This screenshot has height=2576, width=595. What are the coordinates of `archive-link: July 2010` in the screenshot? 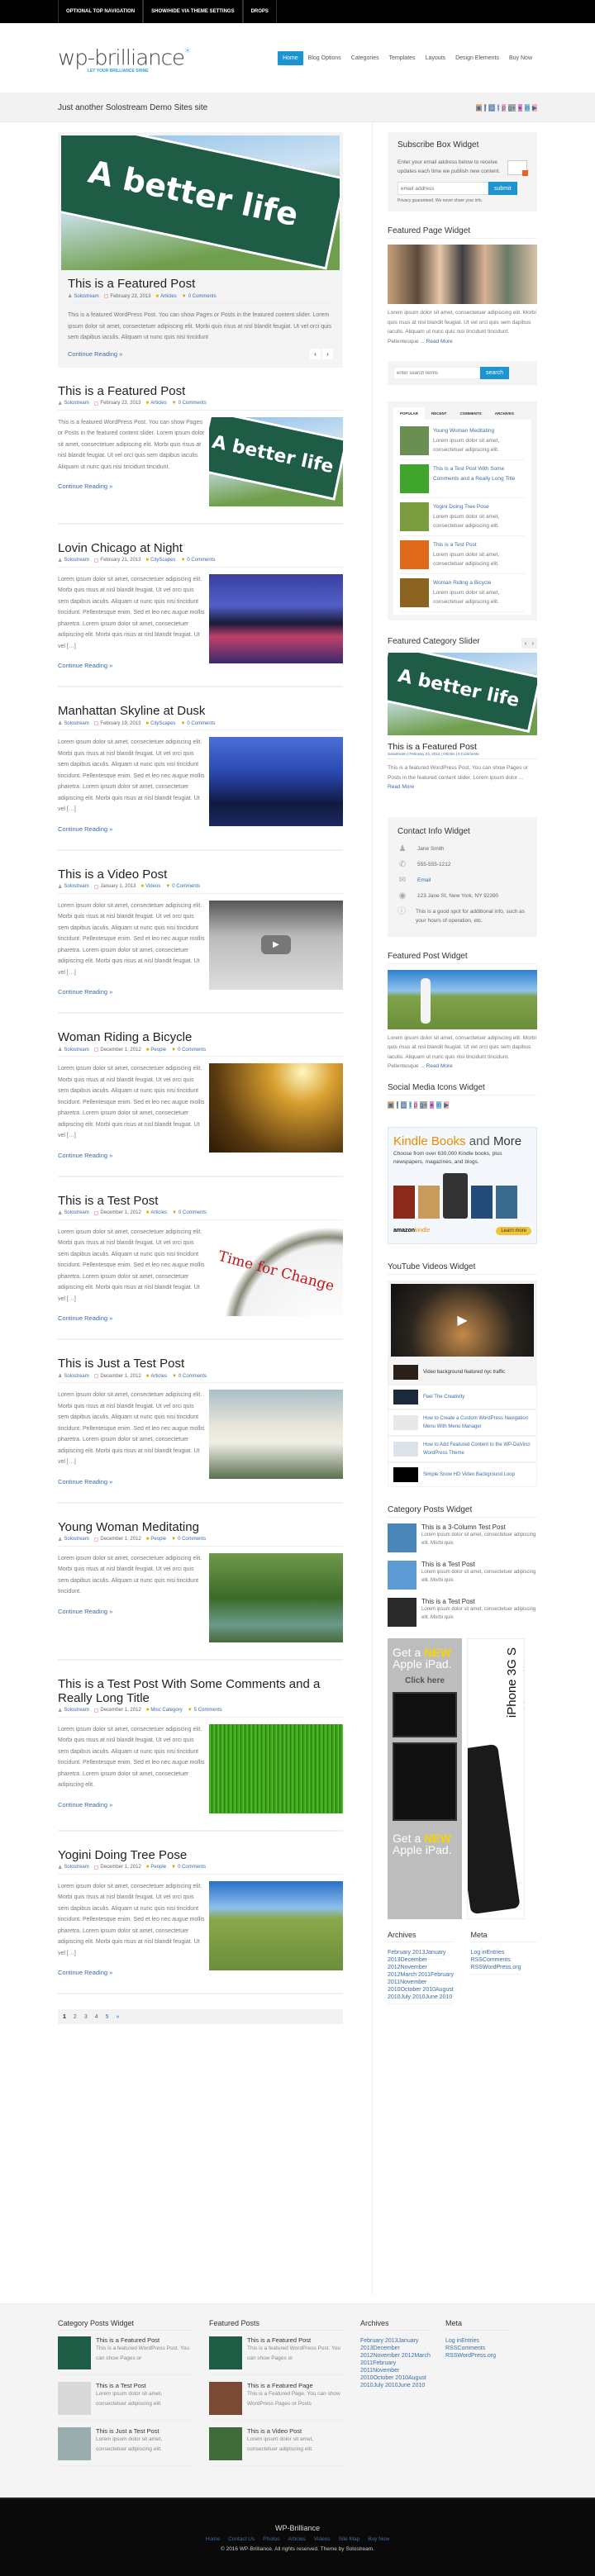 It's located at (413, 1997).